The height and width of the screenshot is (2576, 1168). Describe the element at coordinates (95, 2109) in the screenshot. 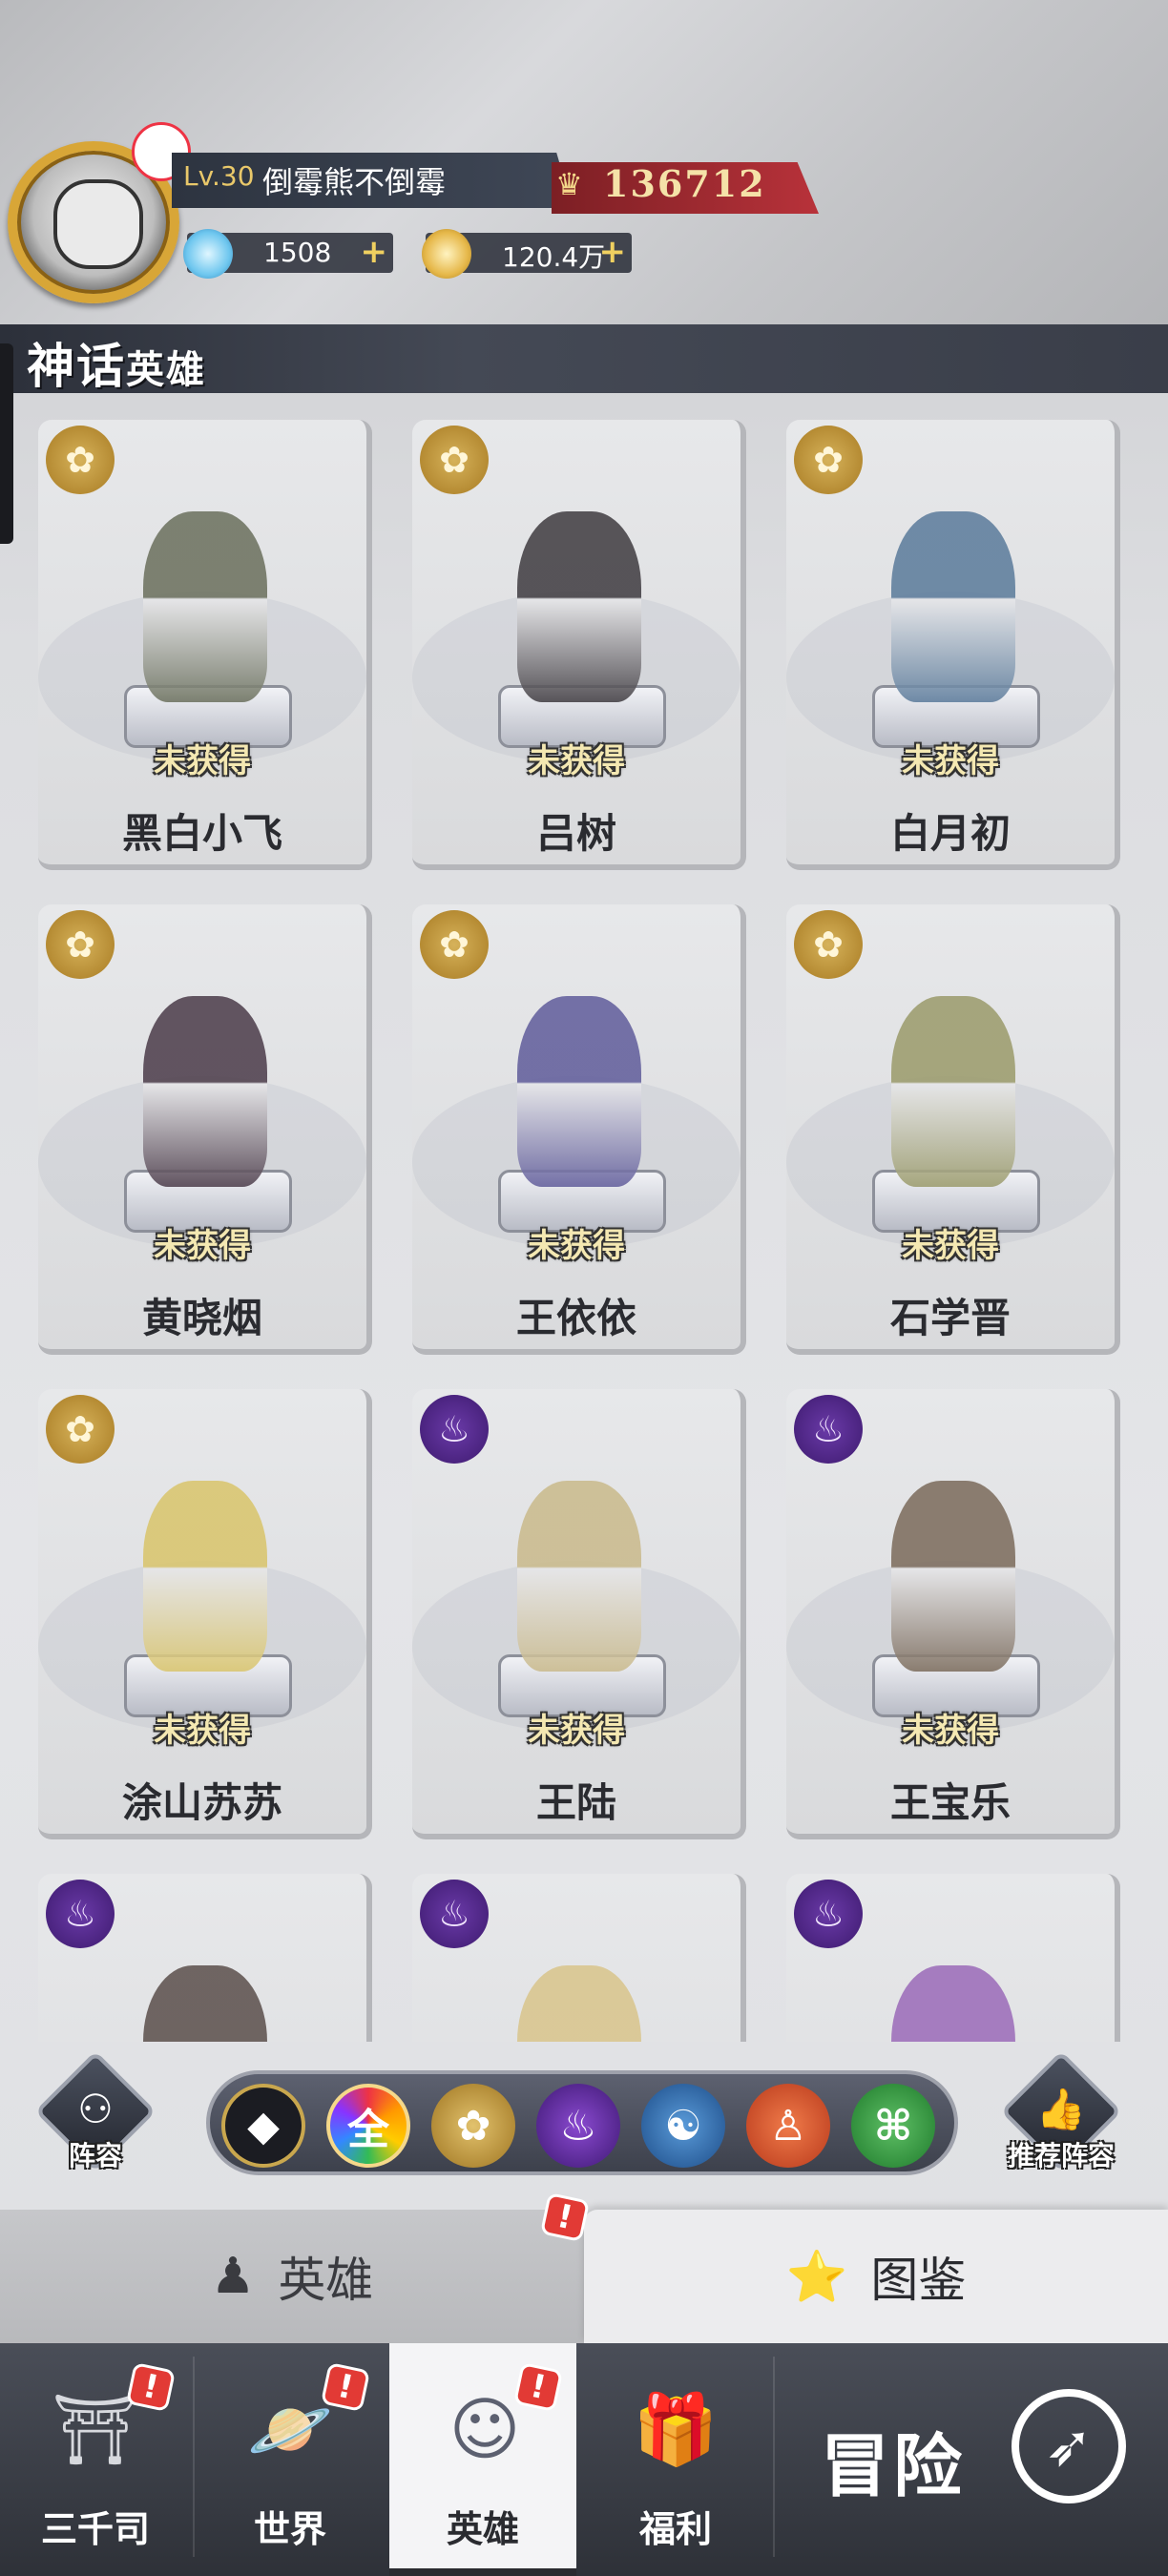

I see `lineup-network-icon: ⚇` at that location.